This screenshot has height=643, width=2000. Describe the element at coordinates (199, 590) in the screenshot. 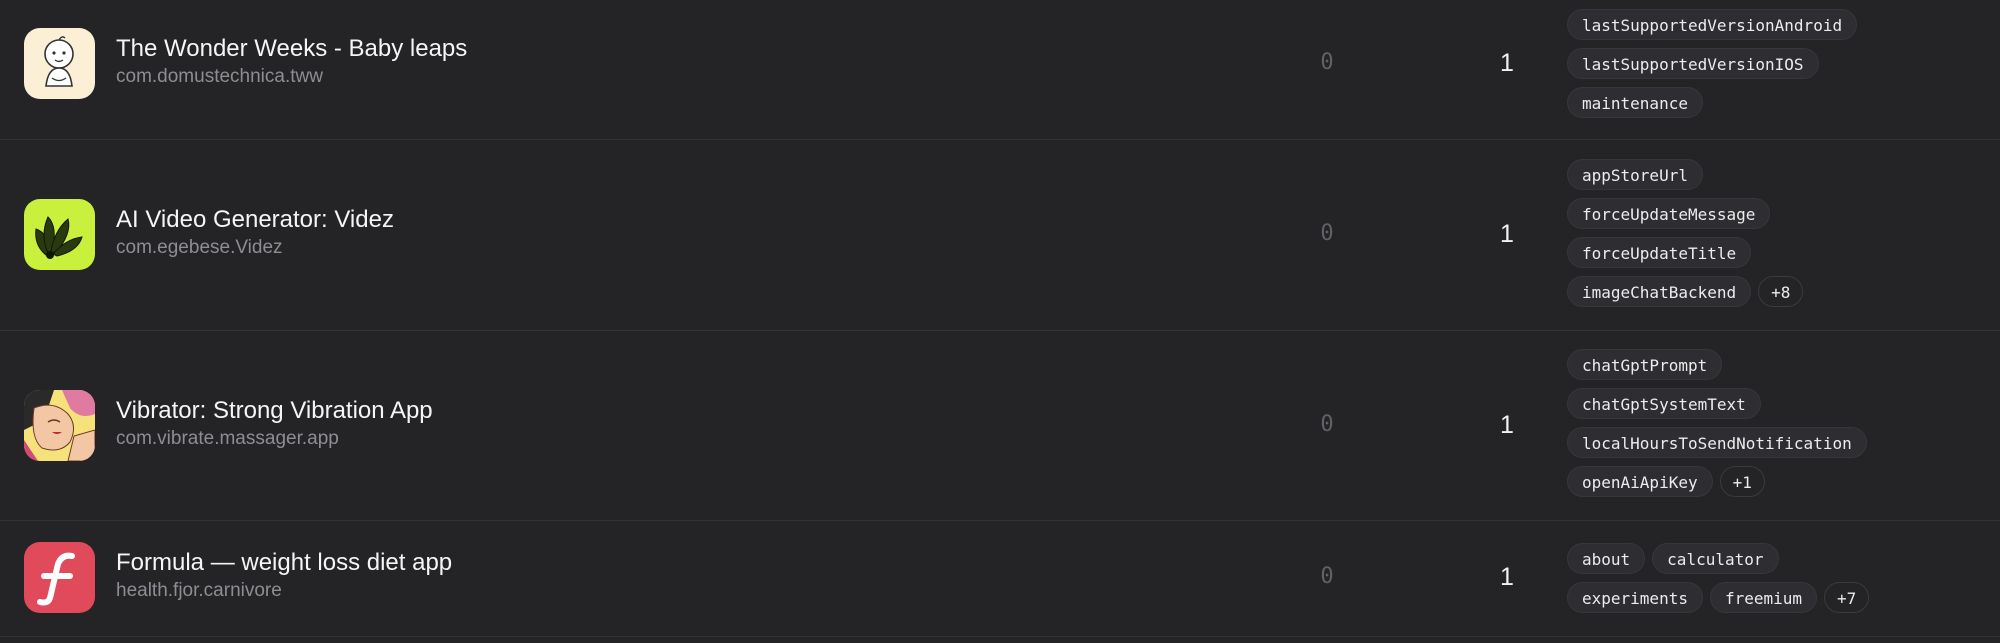

I see `app-bundle-id: health.fjor.carnivore` at that location.